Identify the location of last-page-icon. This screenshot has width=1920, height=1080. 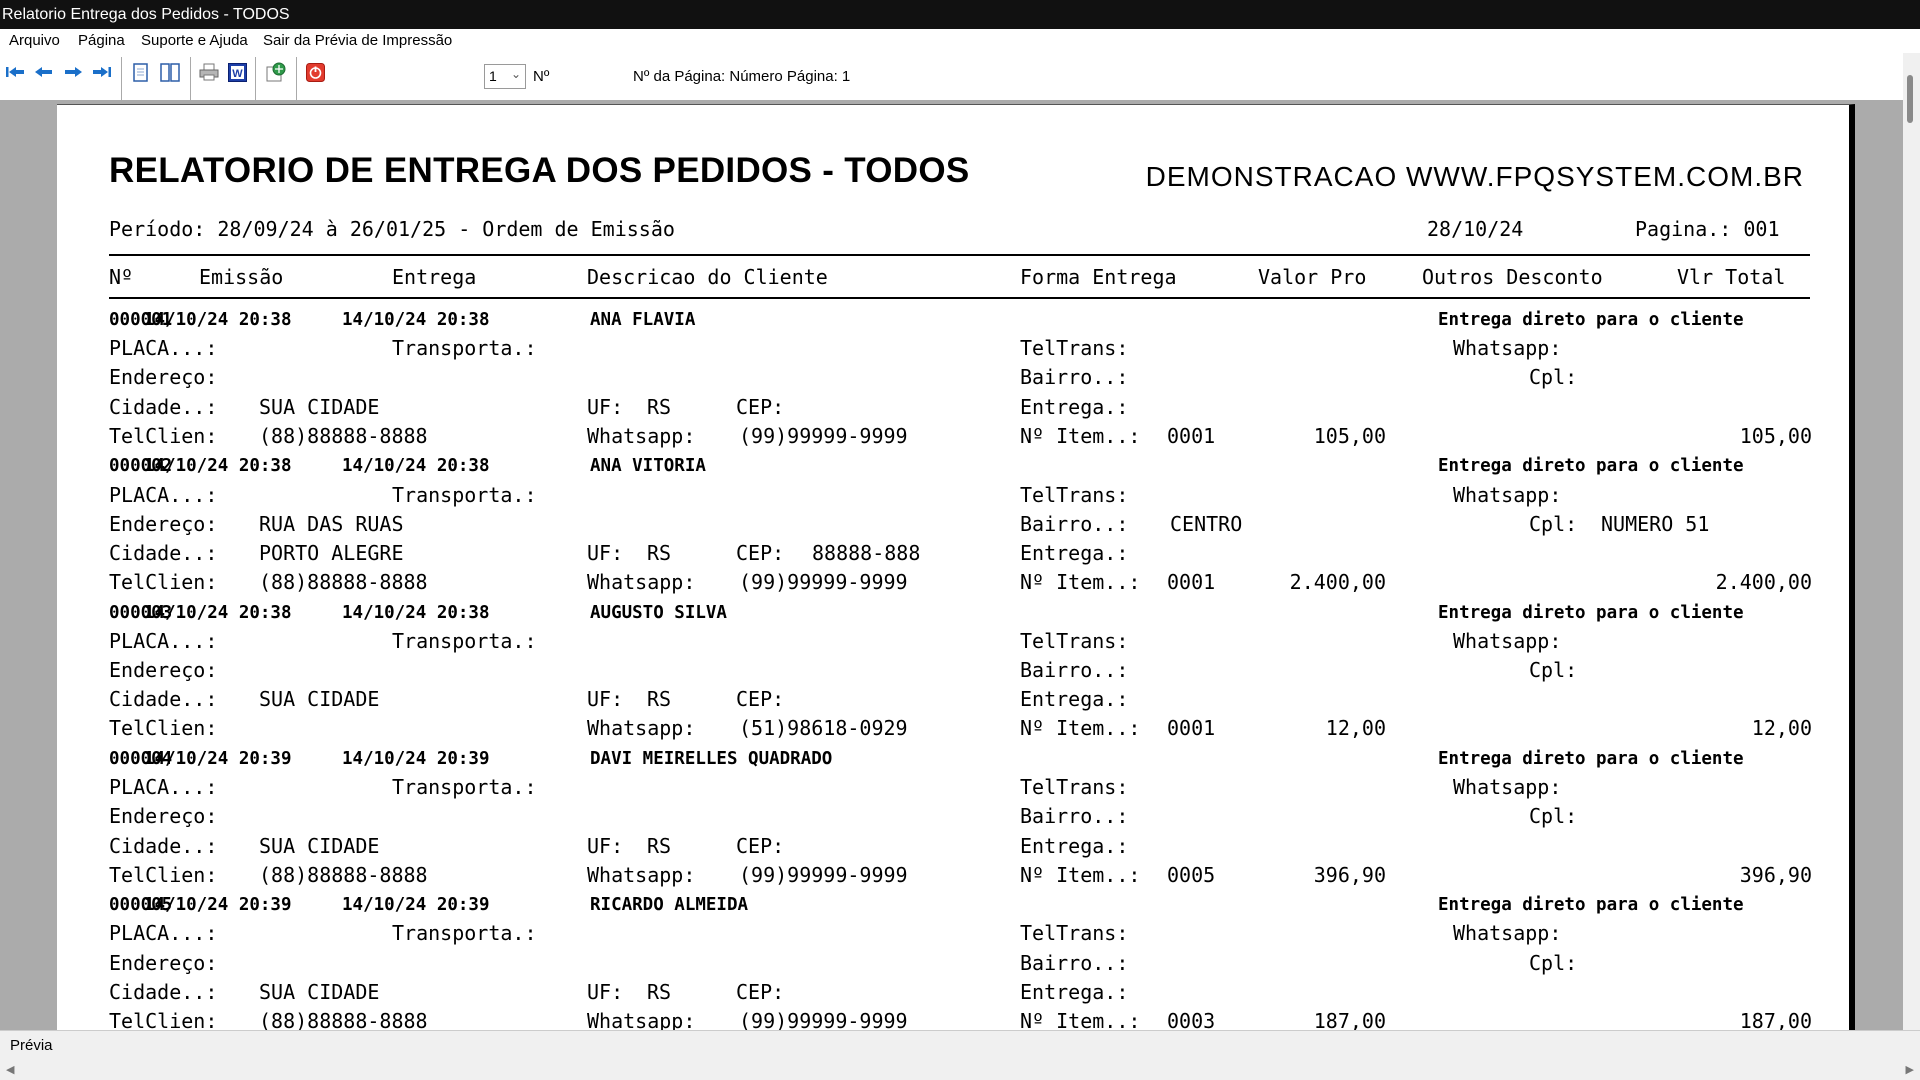
(102, 72).